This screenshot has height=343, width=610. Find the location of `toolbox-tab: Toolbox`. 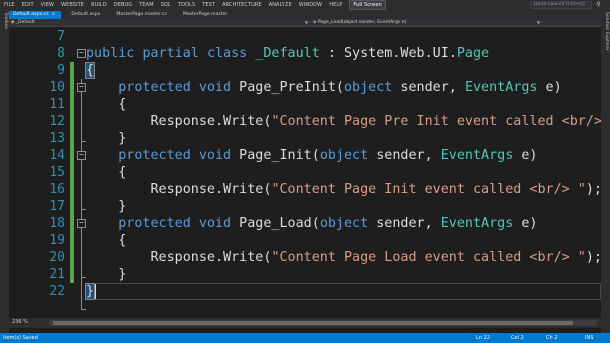

toolbox-tab: Toolbox is located at coordinates (5, 20).